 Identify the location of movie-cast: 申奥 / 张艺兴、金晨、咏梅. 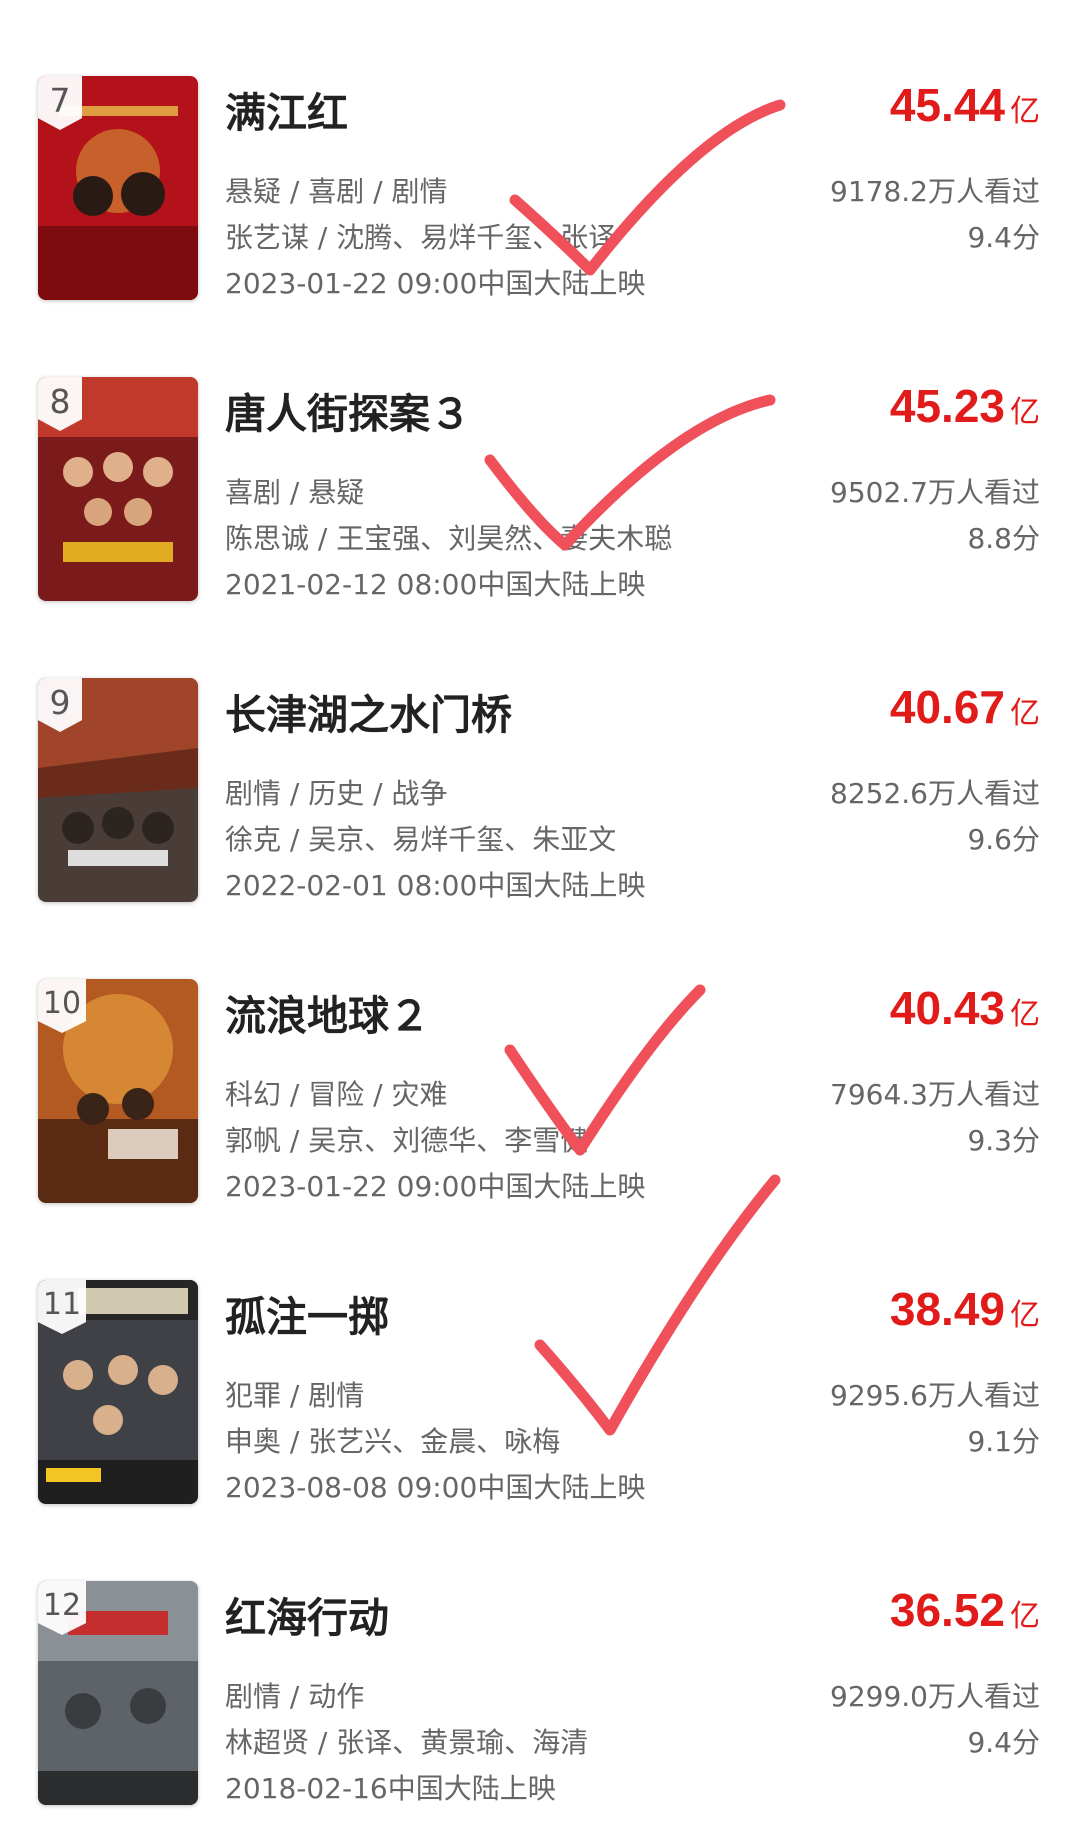
(393, 1441).